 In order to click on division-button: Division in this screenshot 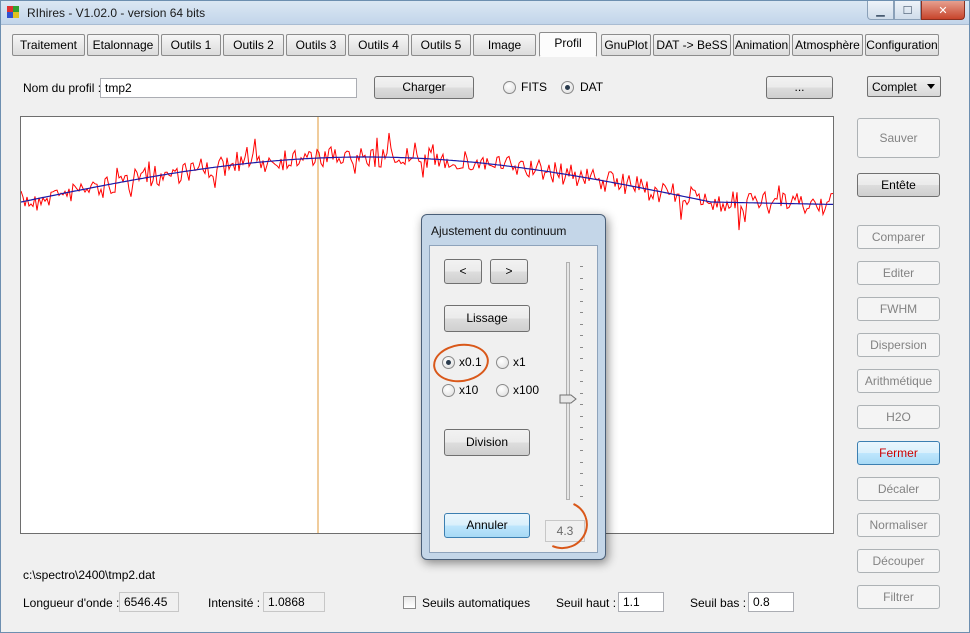, I will do `click(487, 442)`.